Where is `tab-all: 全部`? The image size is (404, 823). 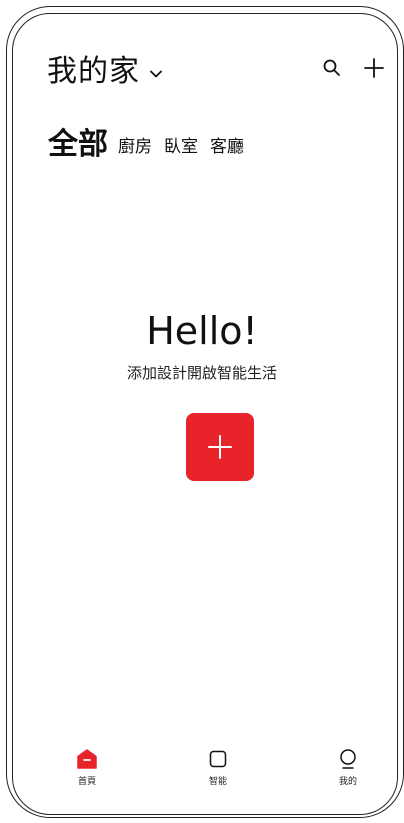 tab-all: 全部 is located at coordinates (78, 145).